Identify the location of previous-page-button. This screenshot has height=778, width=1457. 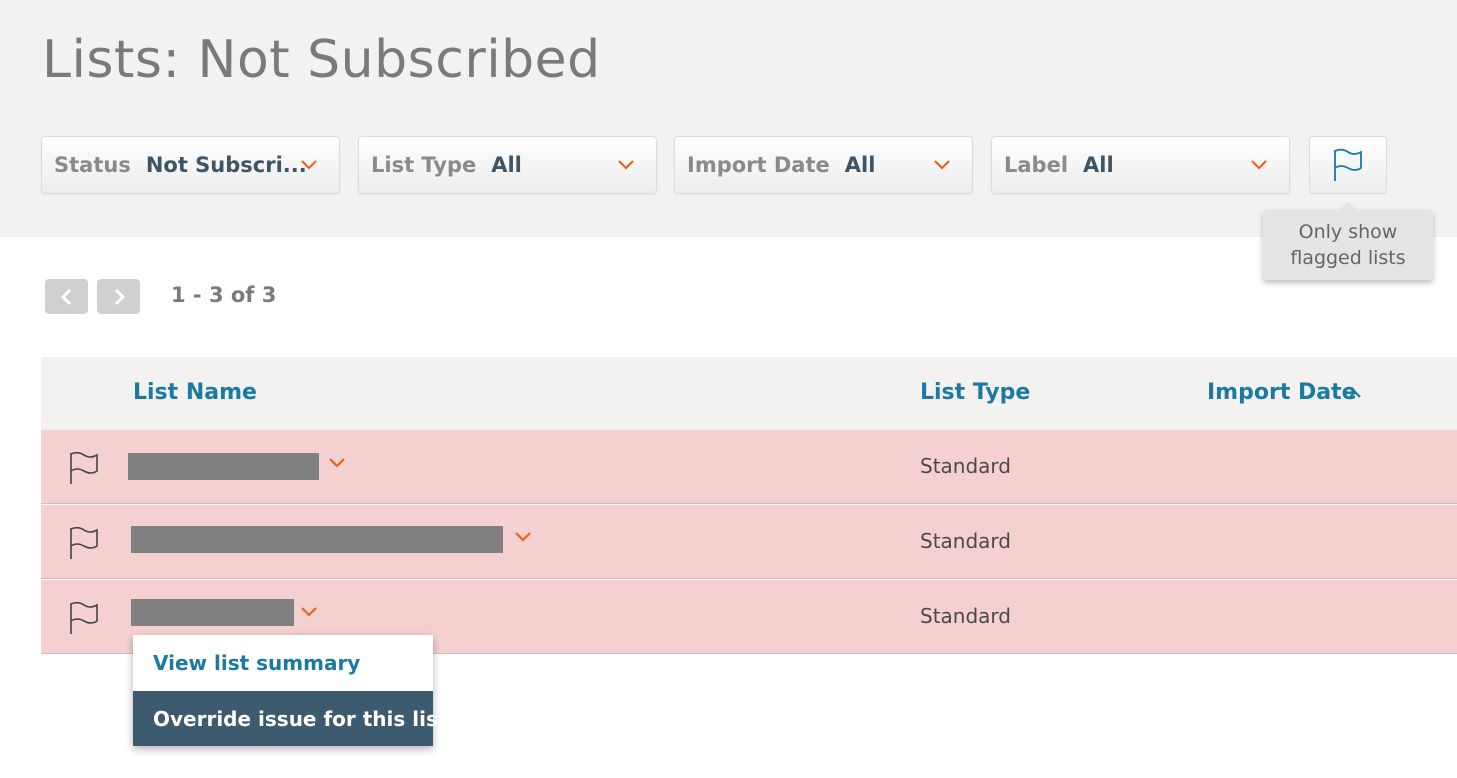
(66, 296).